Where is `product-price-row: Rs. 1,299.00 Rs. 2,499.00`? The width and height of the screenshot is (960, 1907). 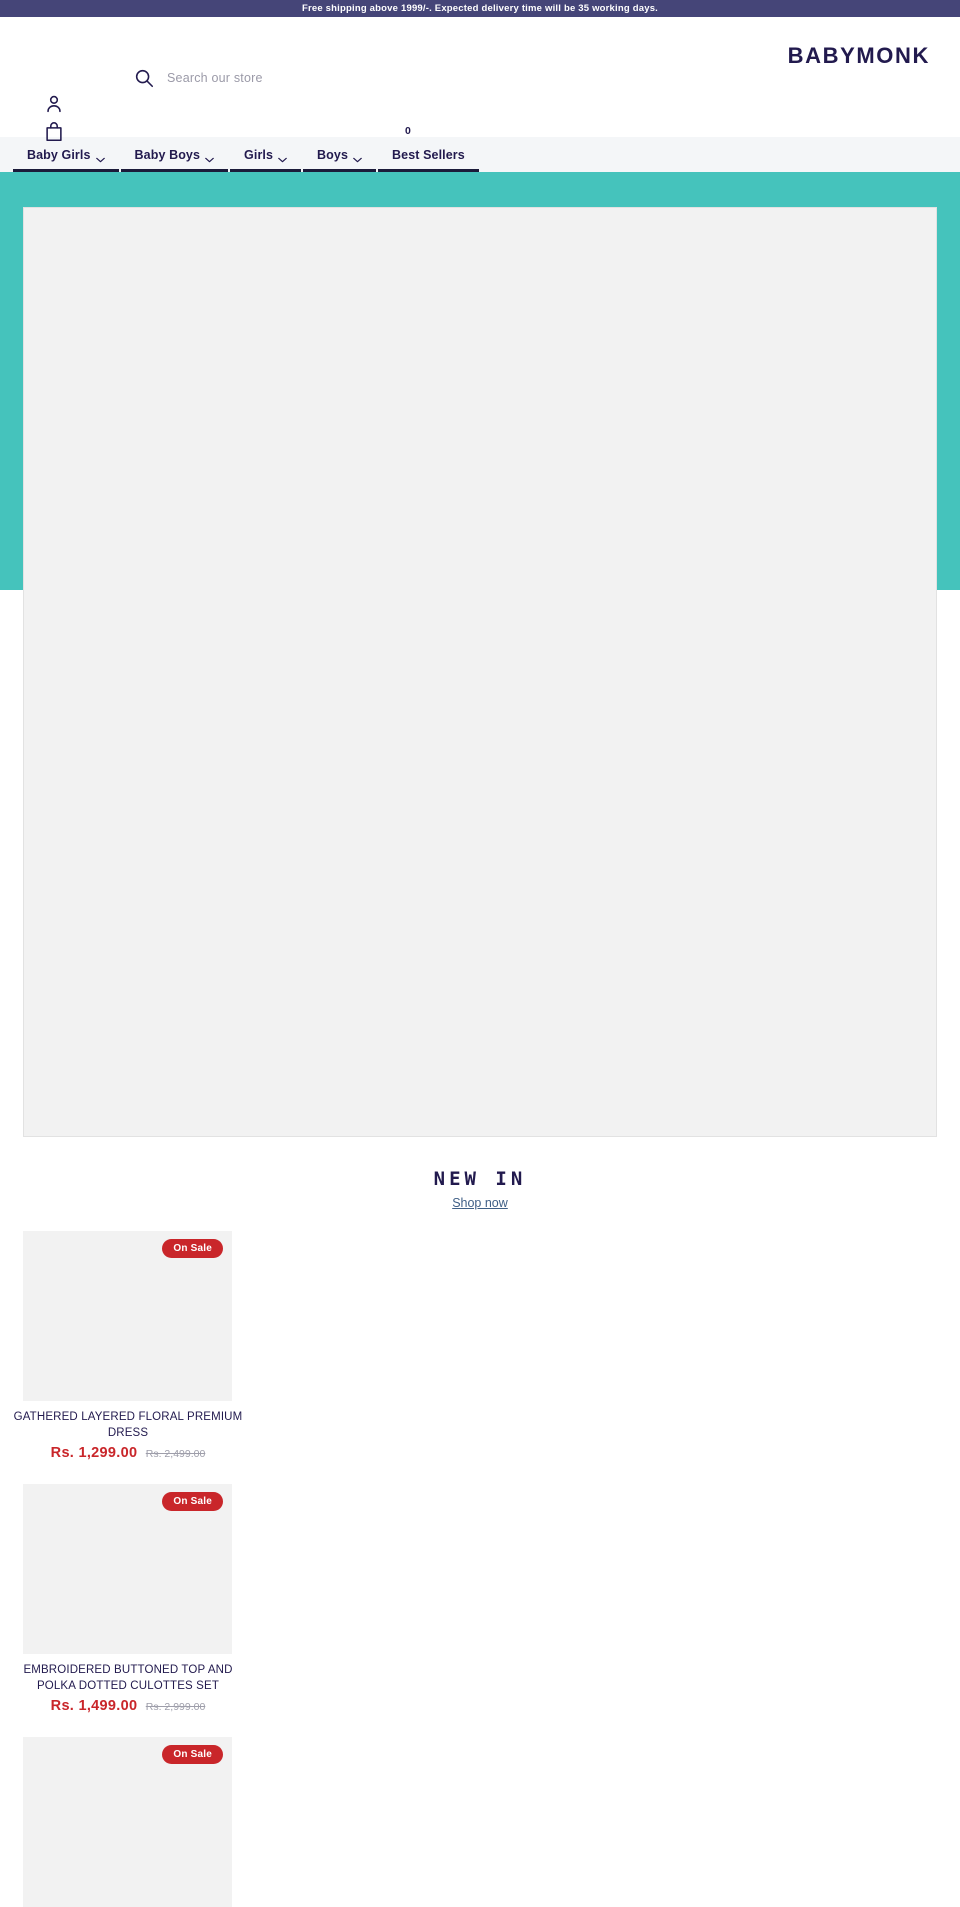
product-price-row: Rs. 1,299.00 Rs. 2,499.00 is located at coordinates (128, 1453).